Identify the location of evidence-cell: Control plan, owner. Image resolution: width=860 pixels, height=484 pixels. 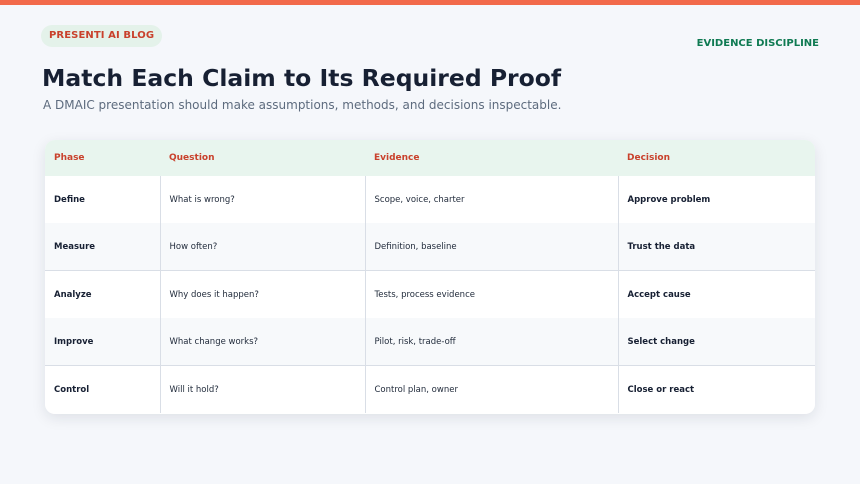
(492, 389).